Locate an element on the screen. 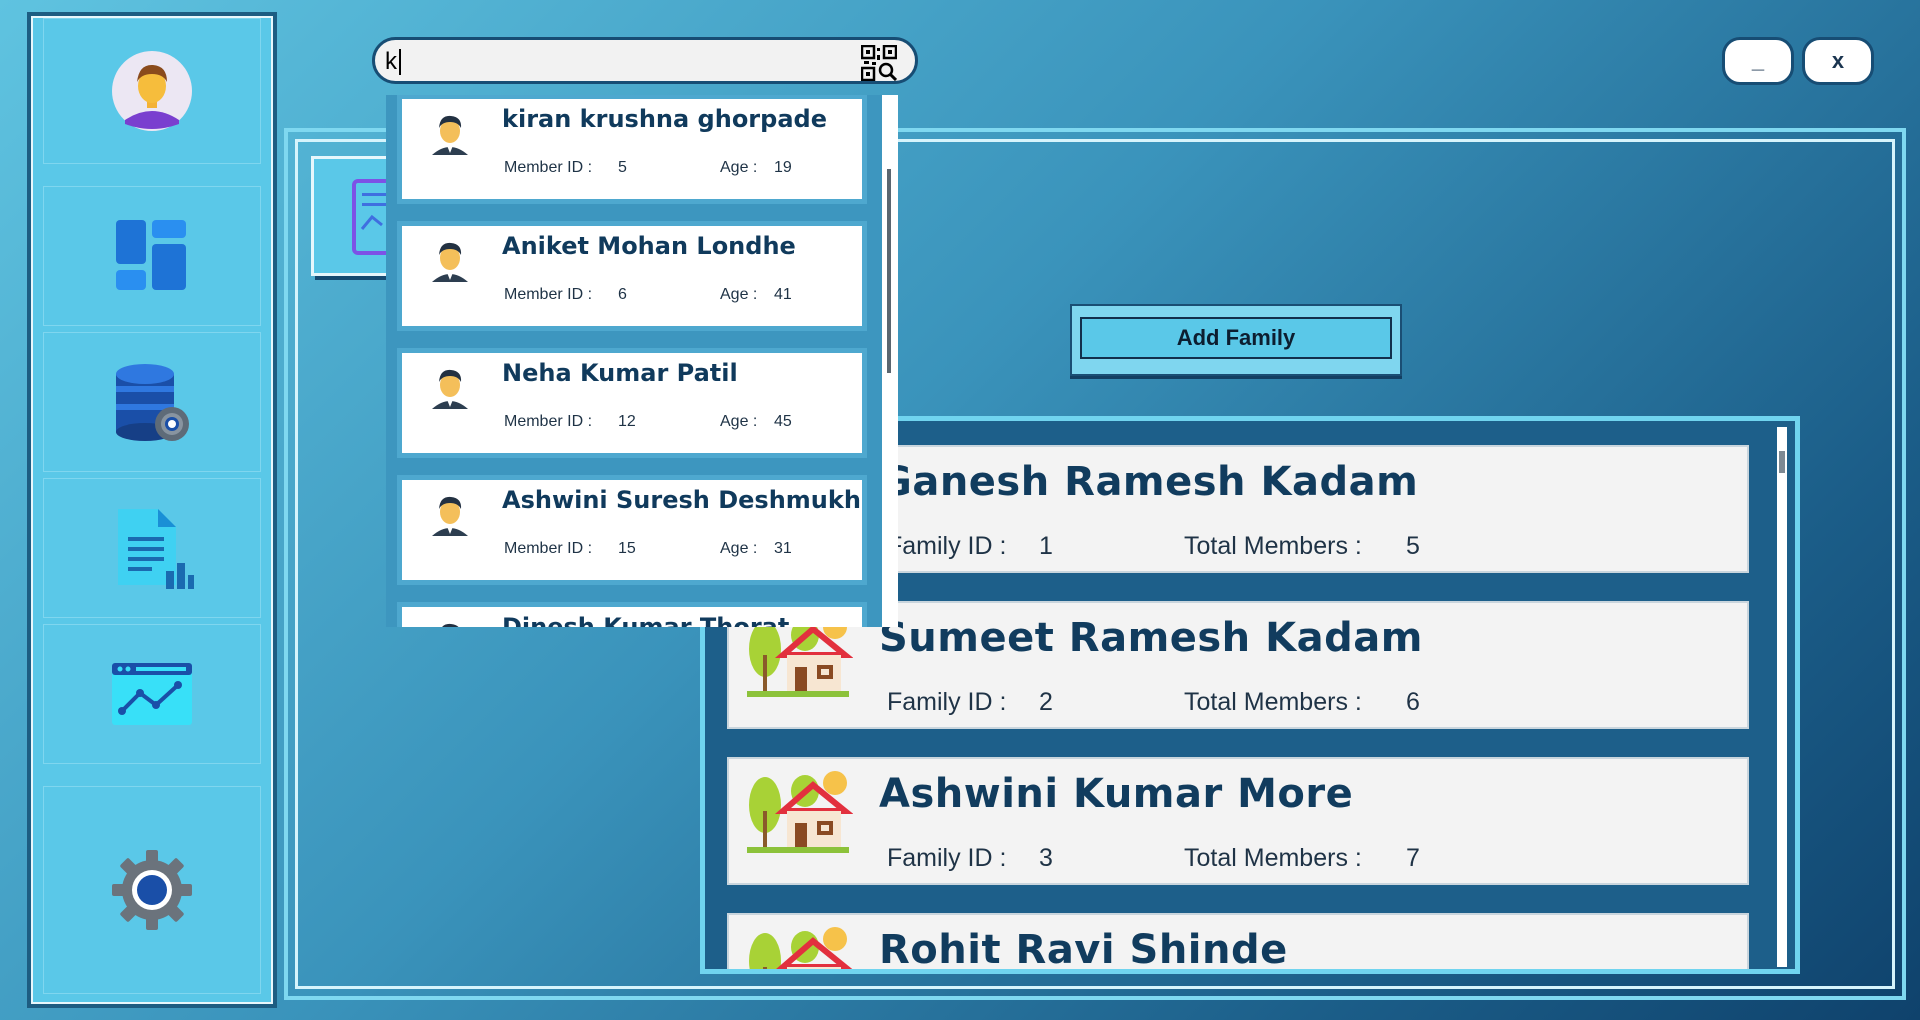 The image size is (1920, 1020). member-name: Aniket Mohan Londhe is located at coordinates (649, 246).